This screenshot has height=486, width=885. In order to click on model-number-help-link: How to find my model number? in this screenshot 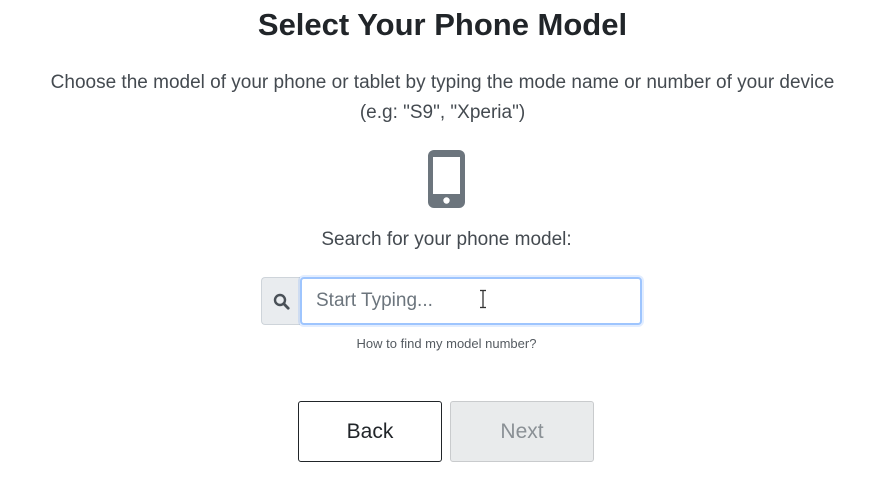, I will do `click(442, 344)`.